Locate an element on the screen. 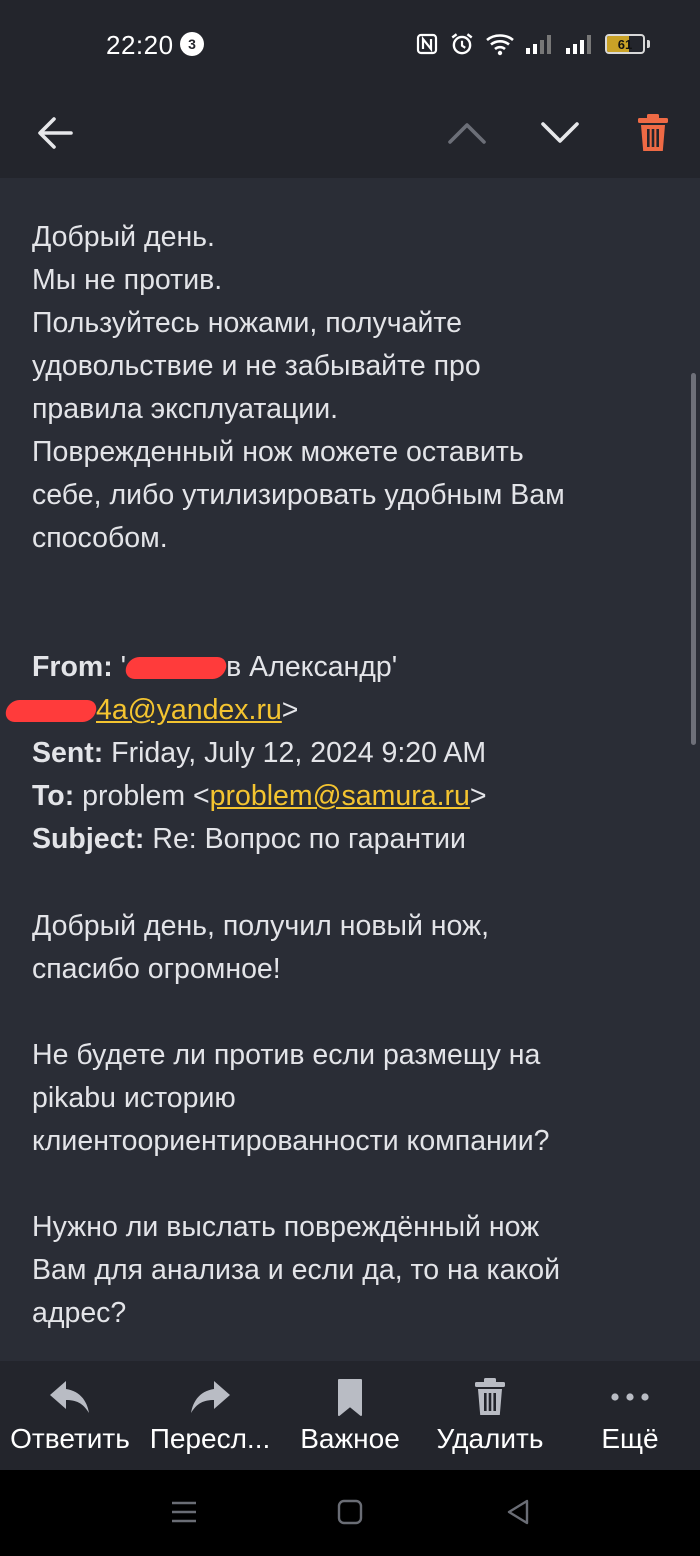 The height and width of the screenshot is (1556, 700). reply-button: Ответить is located at coordinates (70, 1415).